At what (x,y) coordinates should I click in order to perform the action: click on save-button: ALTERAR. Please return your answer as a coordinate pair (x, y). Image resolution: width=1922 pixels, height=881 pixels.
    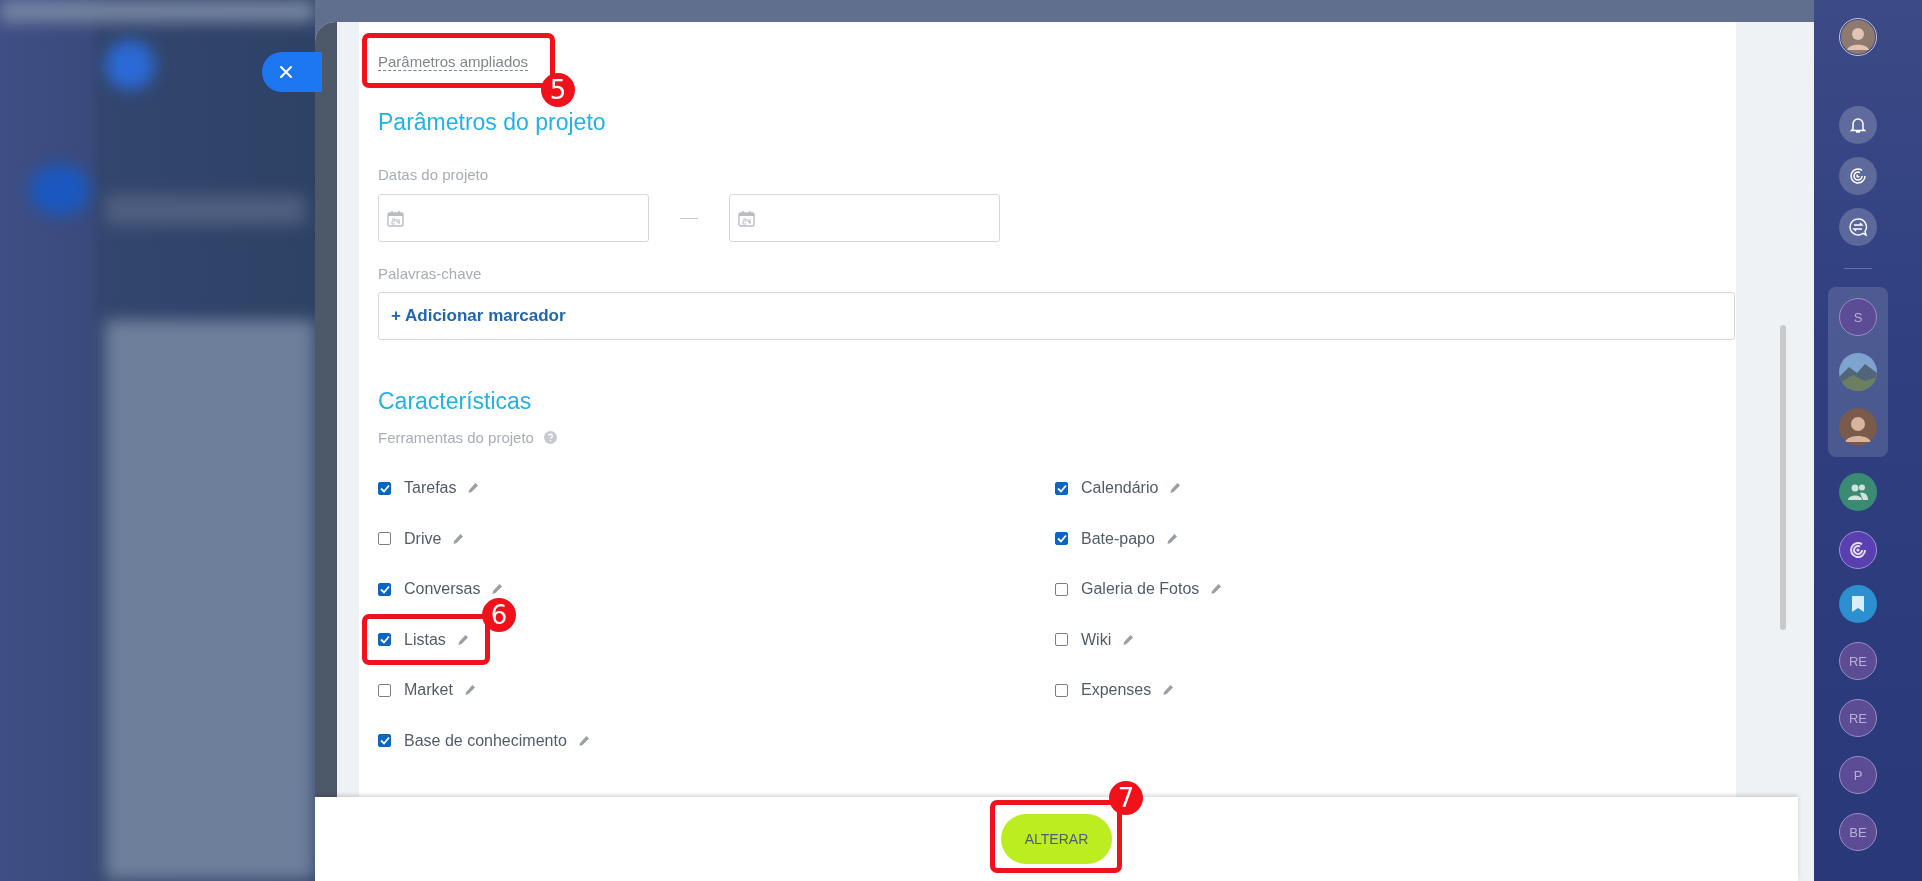
    Looking at the image, I should click on (1056, 839).